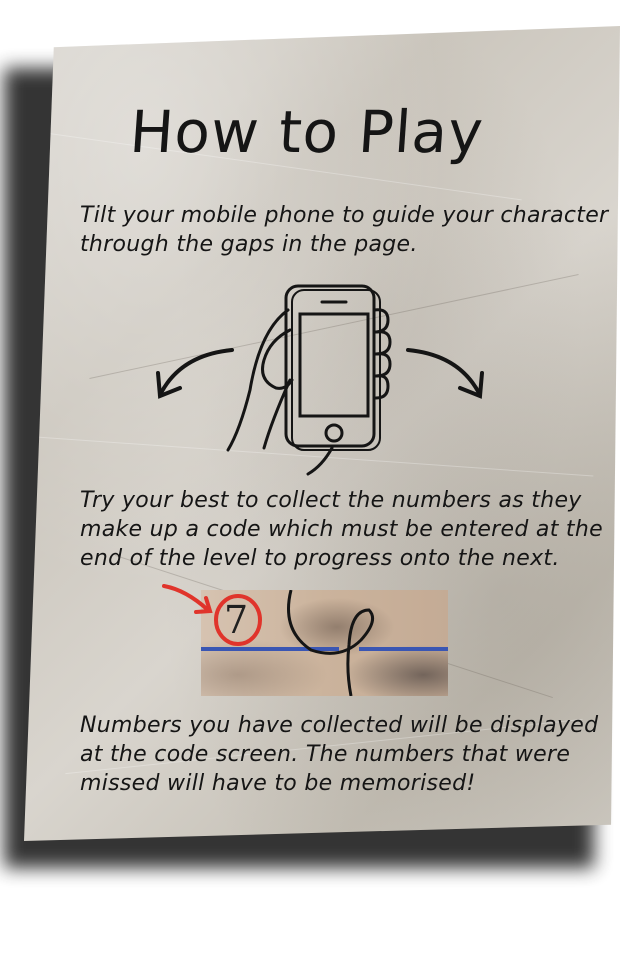 The width and height of the screenshot is (640, 960). Describe the element at coordinates (187, 599) in the screenshot. I see `red-arrow-icon` at that location.